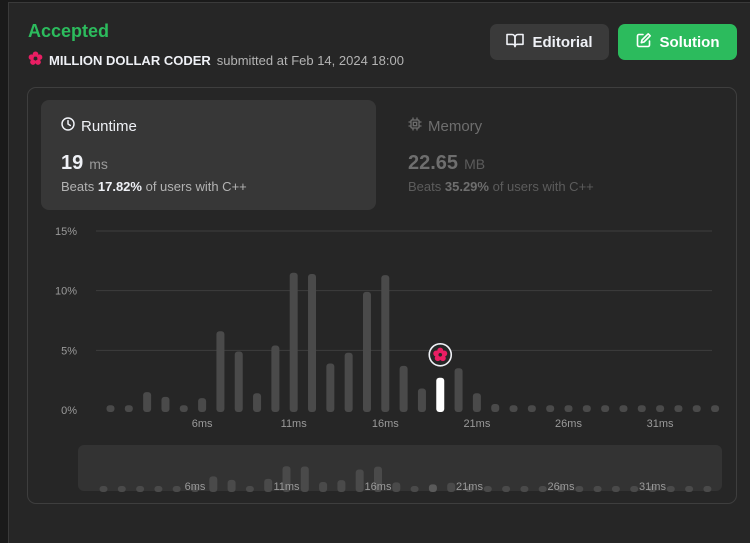  What do you see at coordinates (433, 163) in the screenshot?
I see `memory-value: 22.65` at bounding box center [433, 163].